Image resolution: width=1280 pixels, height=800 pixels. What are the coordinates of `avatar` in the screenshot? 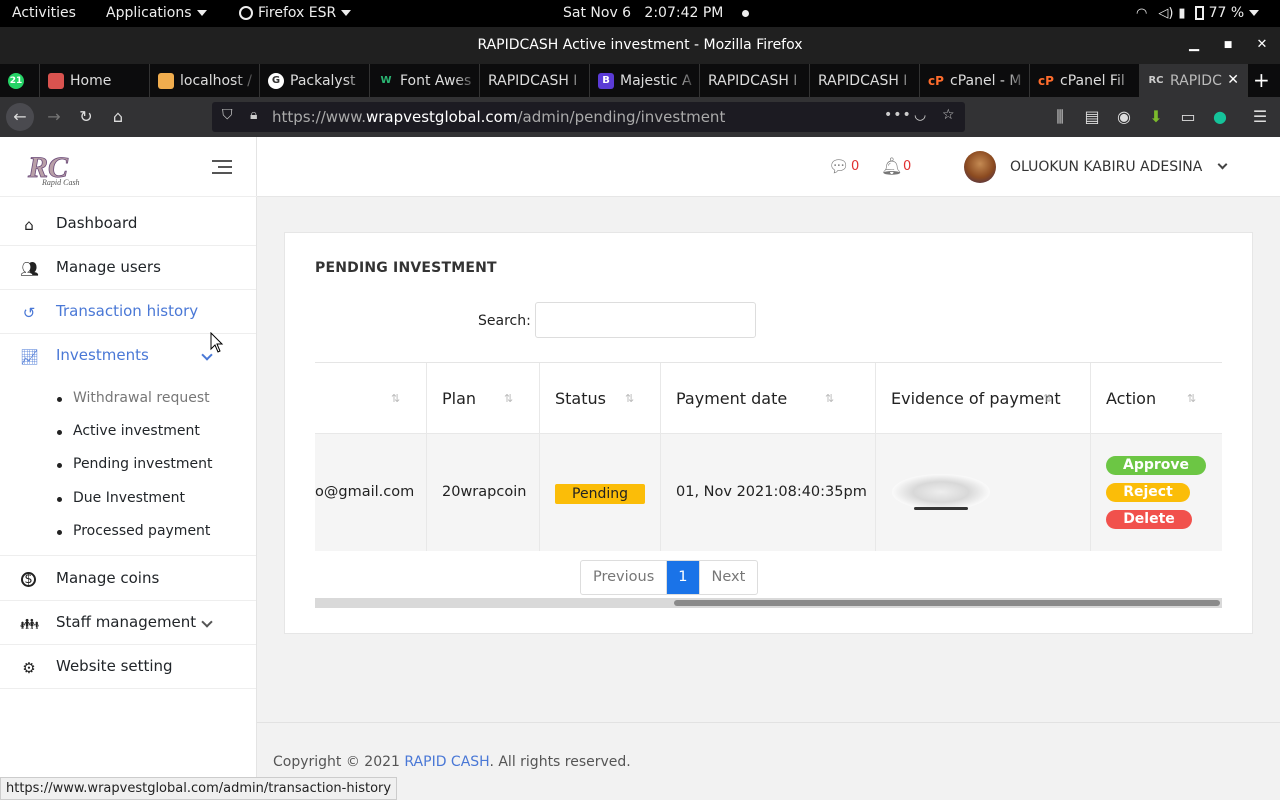 It's located at (980, 167).